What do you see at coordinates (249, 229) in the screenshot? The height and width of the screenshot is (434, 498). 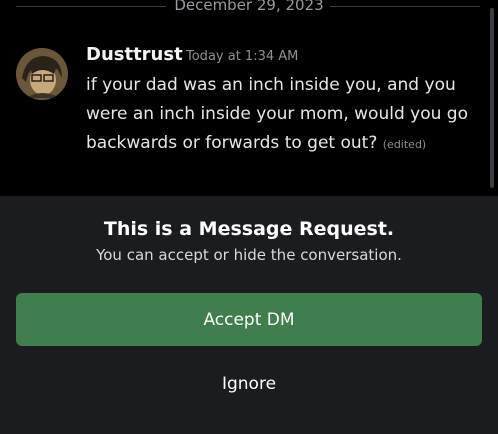 I see `request-title: This is a Message Request.` at bounding box center [249, 229].